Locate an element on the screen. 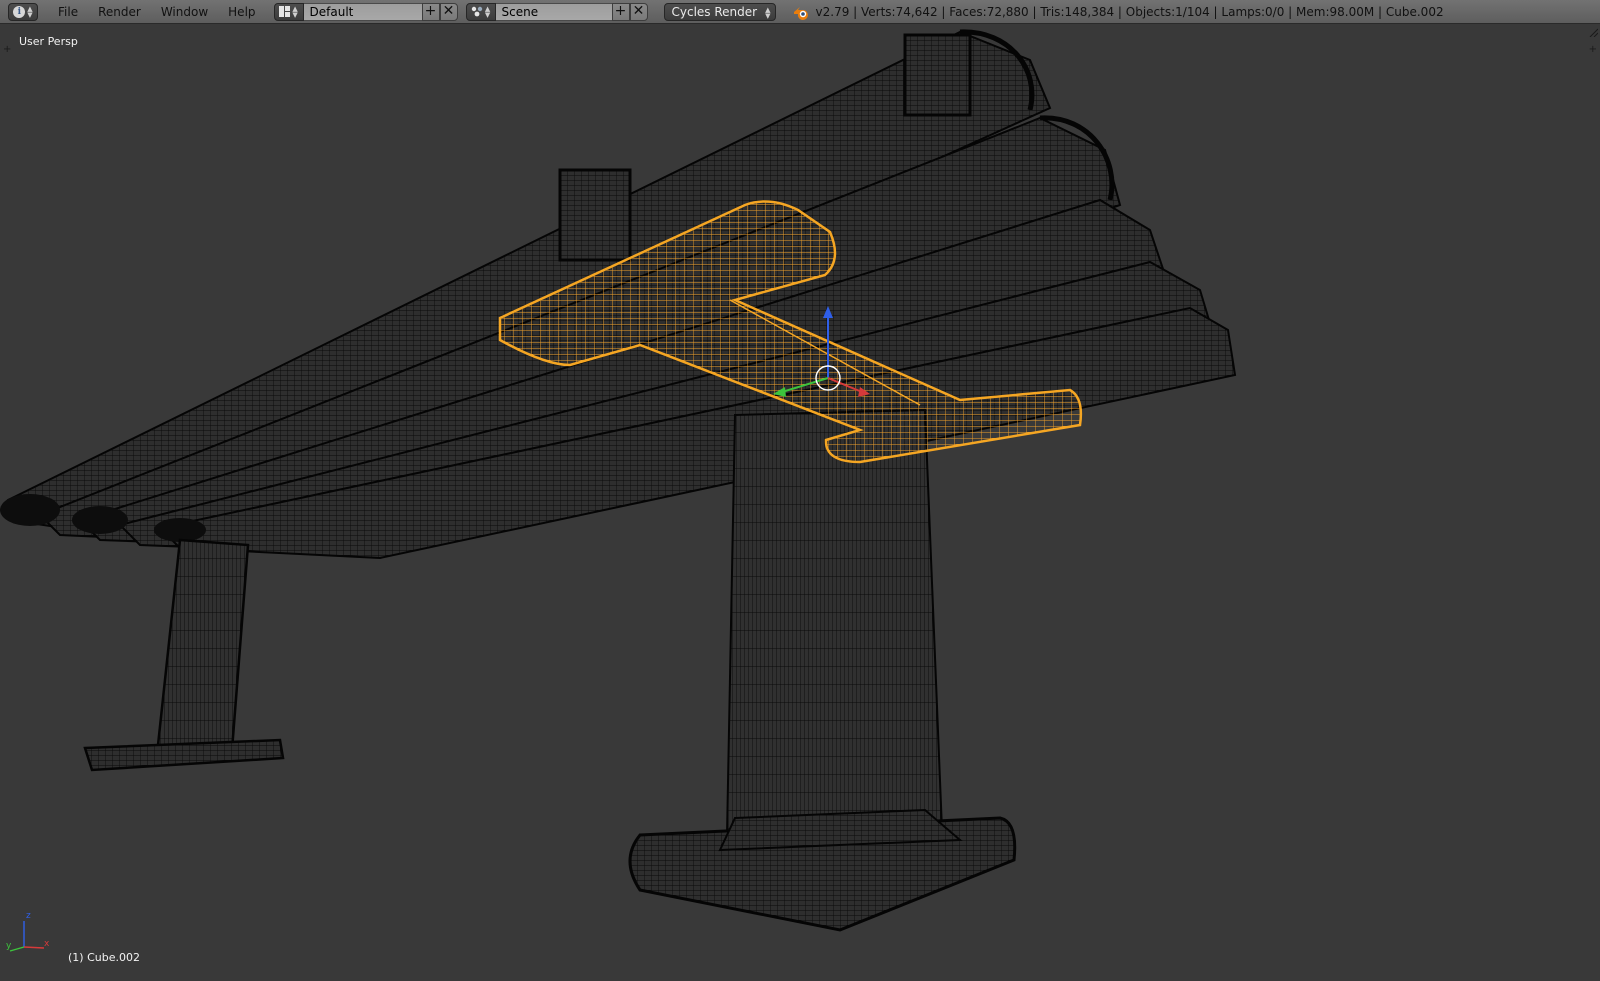 Image resolution: width=1600 pixels, height=981 pixels. screen-layout-selector: ▲ ▼ Default + ✕ is located at coordinates (365, 11).